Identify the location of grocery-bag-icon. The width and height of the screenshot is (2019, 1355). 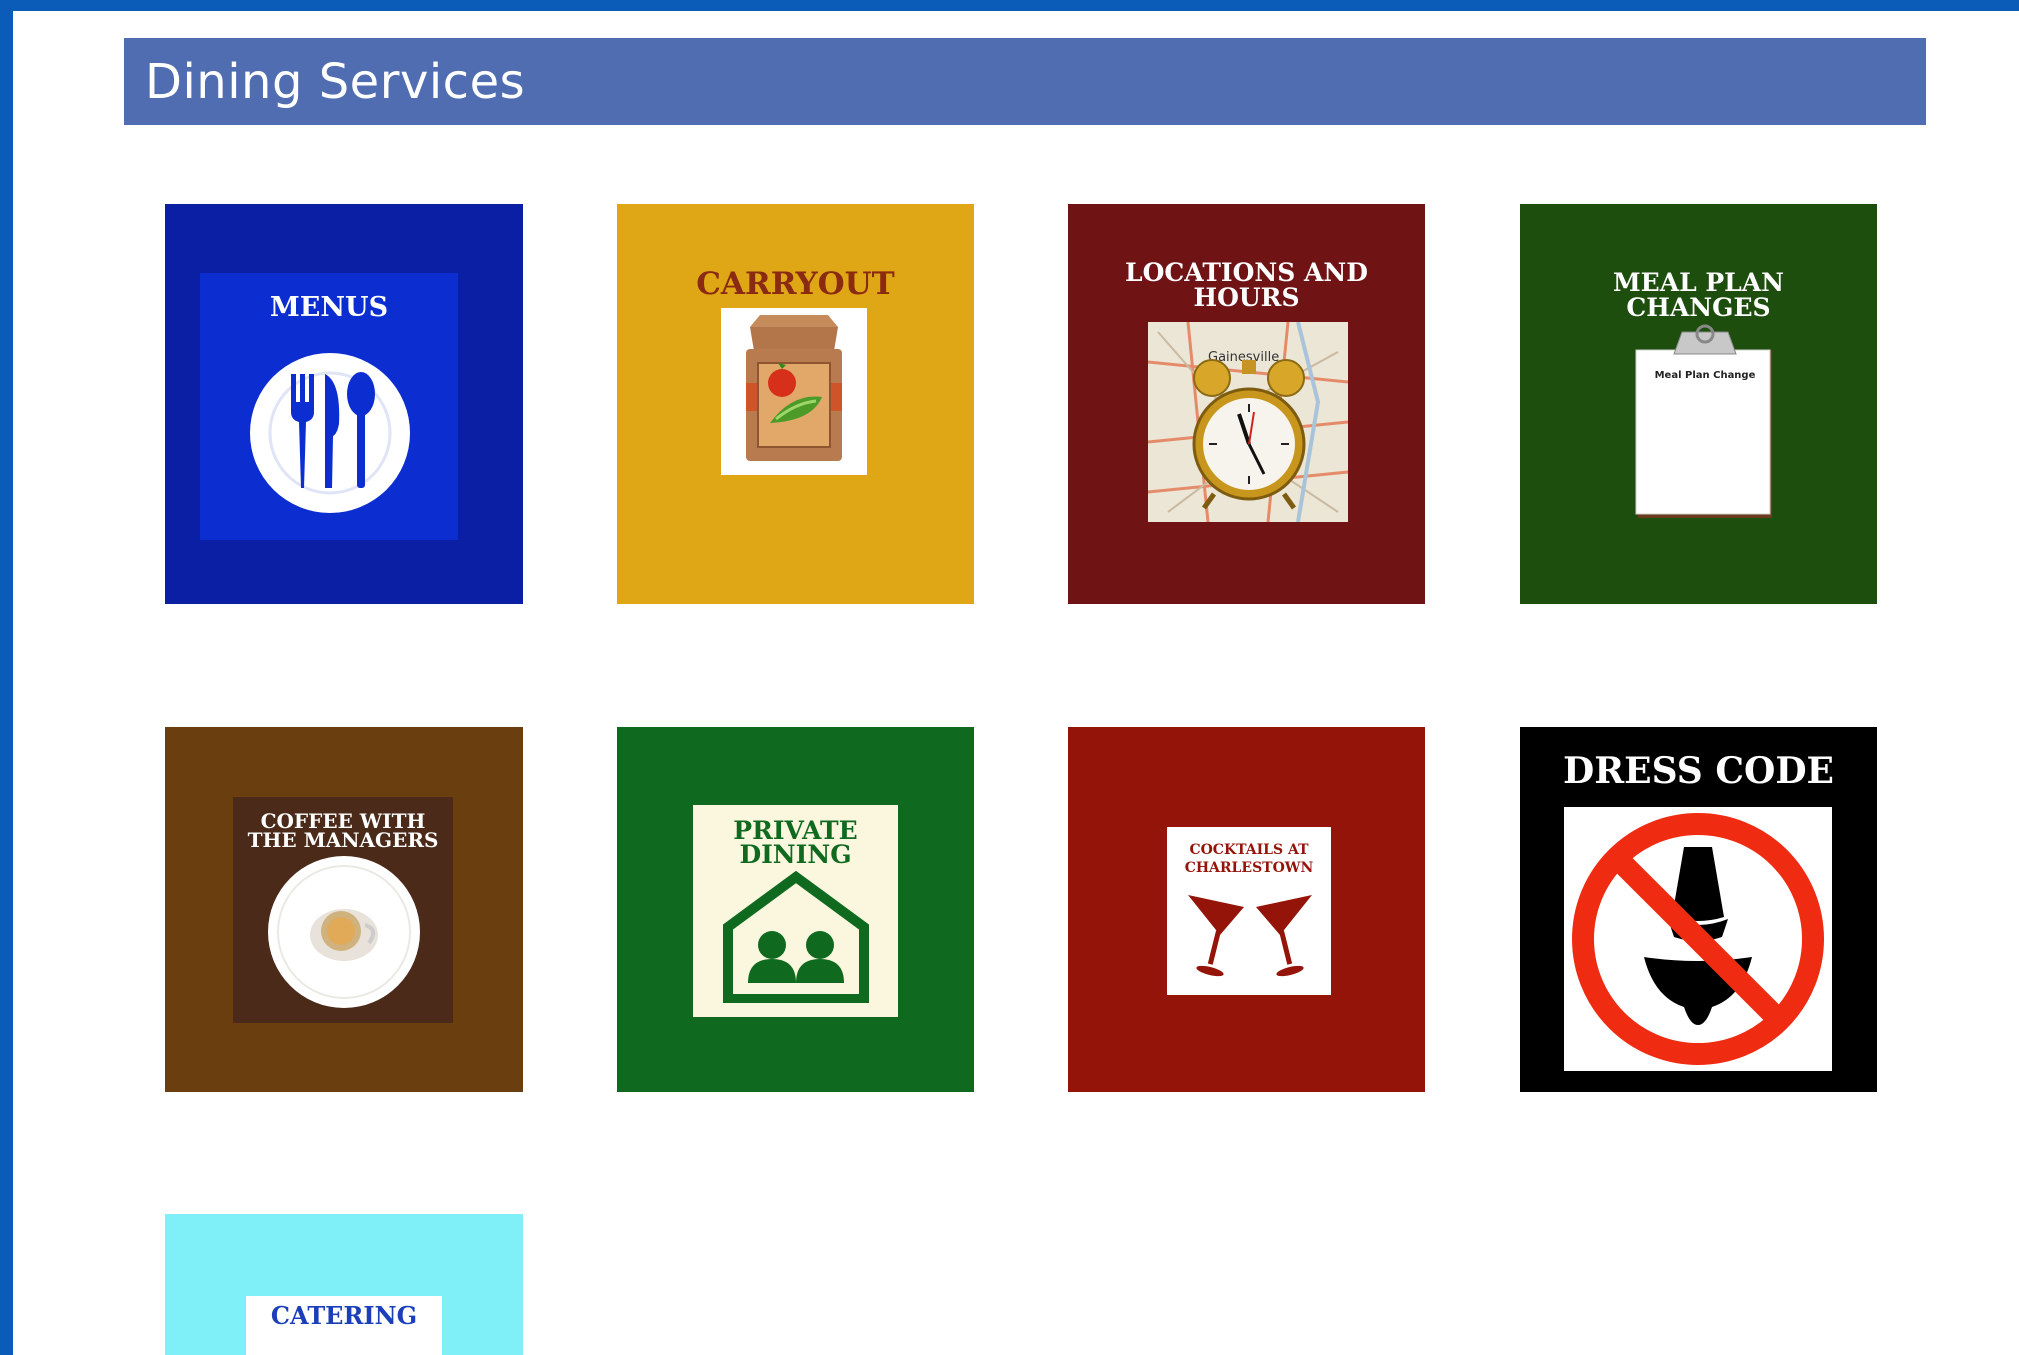
(794, 390).